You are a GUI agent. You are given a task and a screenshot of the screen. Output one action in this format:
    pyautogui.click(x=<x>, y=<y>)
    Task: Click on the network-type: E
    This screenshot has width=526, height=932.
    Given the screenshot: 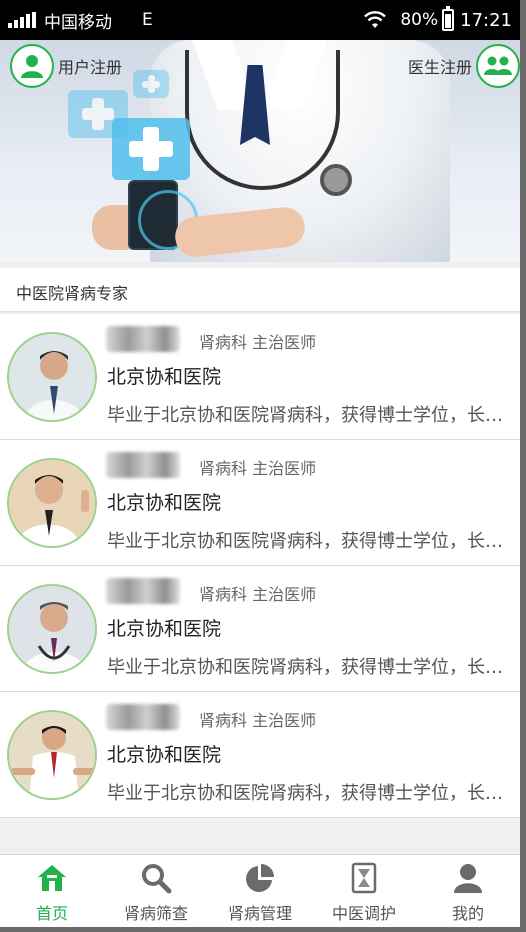 What is the action you would take?
    pyautogui.click(x=147, y=20)
    